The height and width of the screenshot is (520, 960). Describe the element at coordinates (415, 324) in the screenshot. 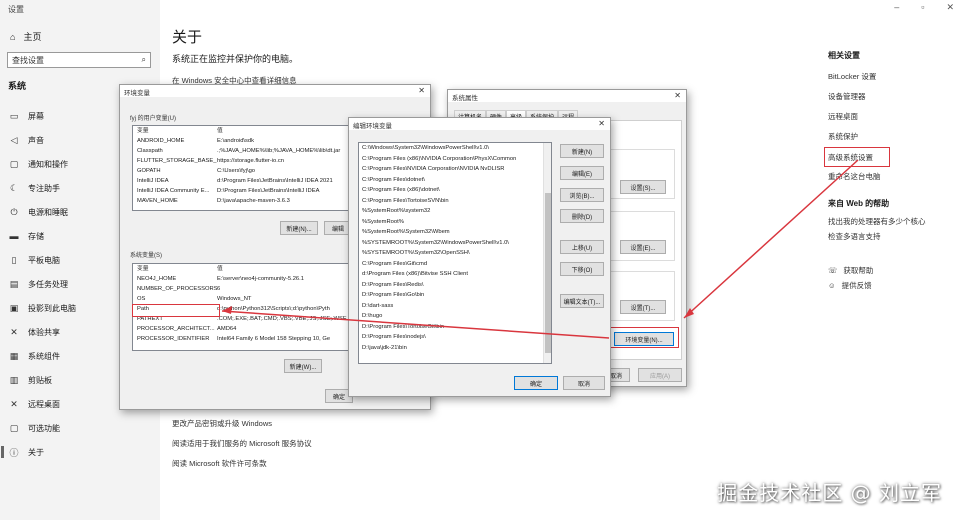

I see `arrow-env-to-path` at that location.